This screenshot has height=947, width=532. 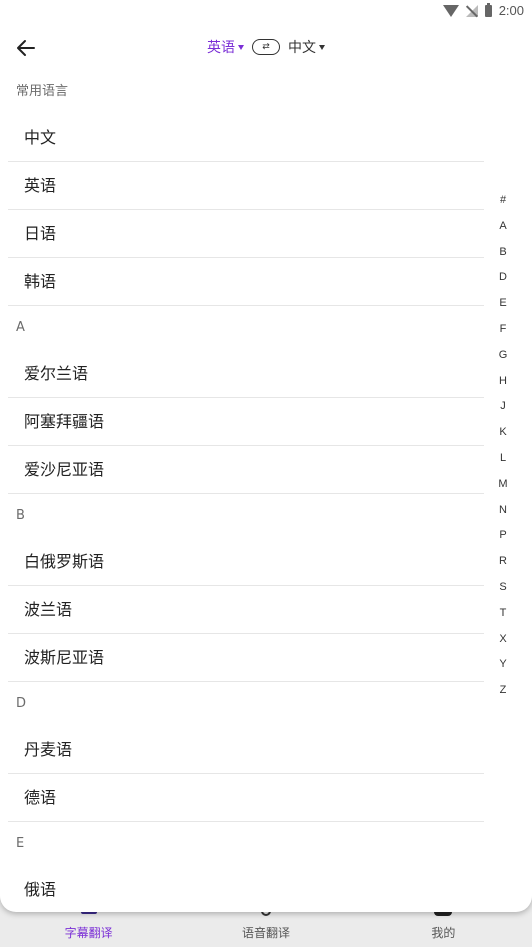 I want to click on wifi-icon, so click(x=450, y=10).